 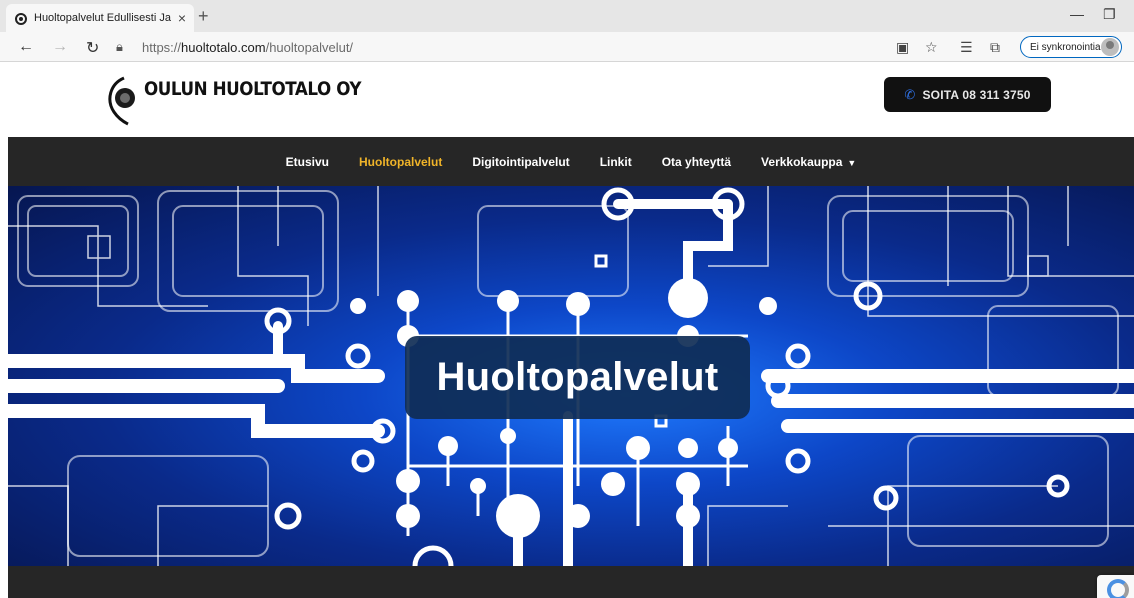 What do you see at coordinates (696, 162) in the screenshot?
I see `nav-item-ota-yhteytta: Ota yhteyttä` at bounding box center [696, 162].